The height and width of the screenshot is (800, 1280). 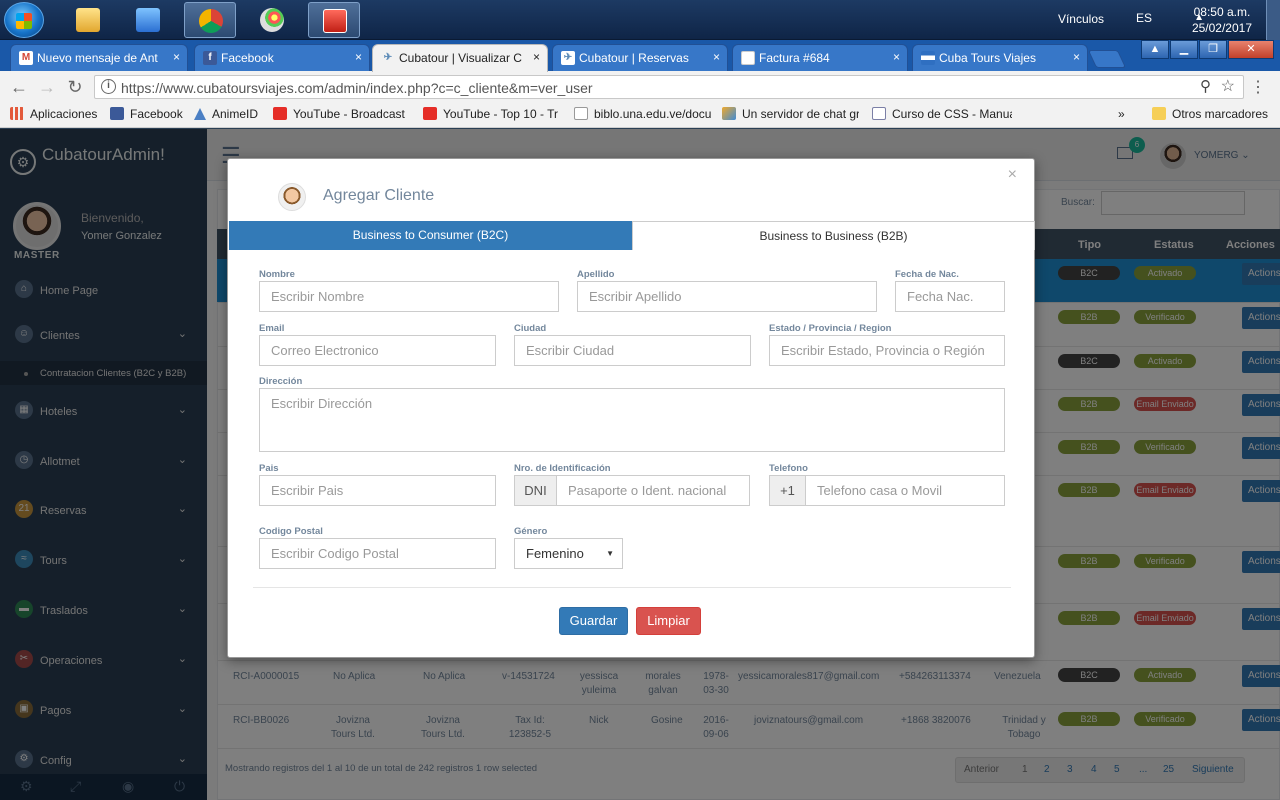 What do you see at coordinates (1081, 19) in the screenshot?
I see `links-toolbar-label: Vínculos` at bounding box center [1081, 19].